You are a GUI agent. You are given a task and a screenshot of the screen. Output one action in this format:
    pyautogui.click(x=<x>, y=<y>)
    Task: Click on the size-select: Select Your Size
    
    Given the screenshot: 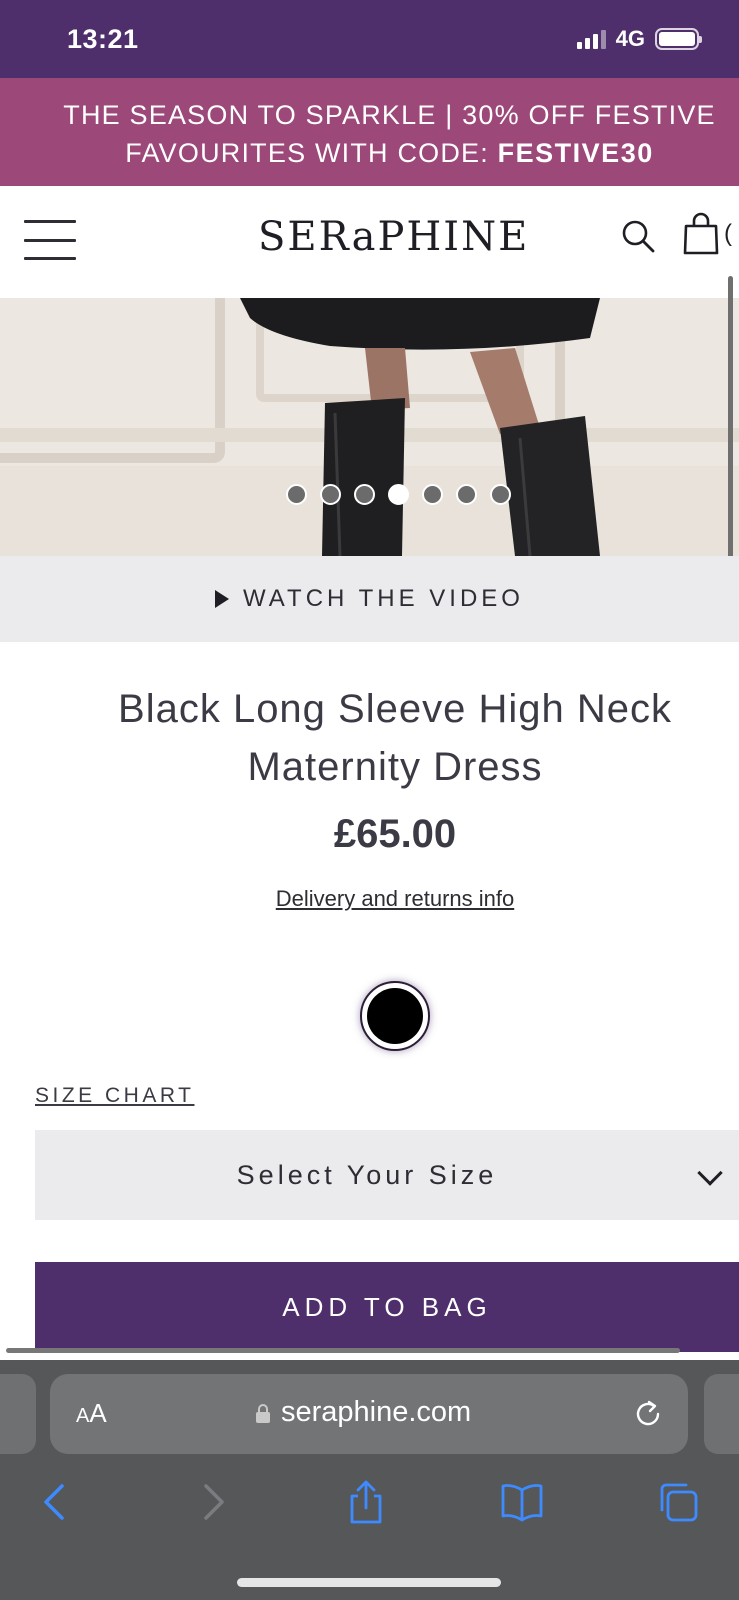 What is the action you would take?
    pyautogui.click(x=387, y=1175)
    